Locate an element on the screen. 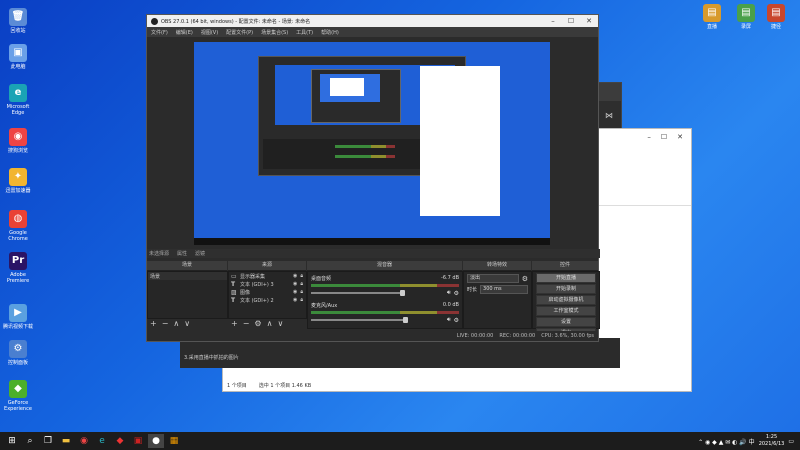 This screenshot has height=450, width=800. app-icon-2: ◆ is located at coordinates (120, 441).